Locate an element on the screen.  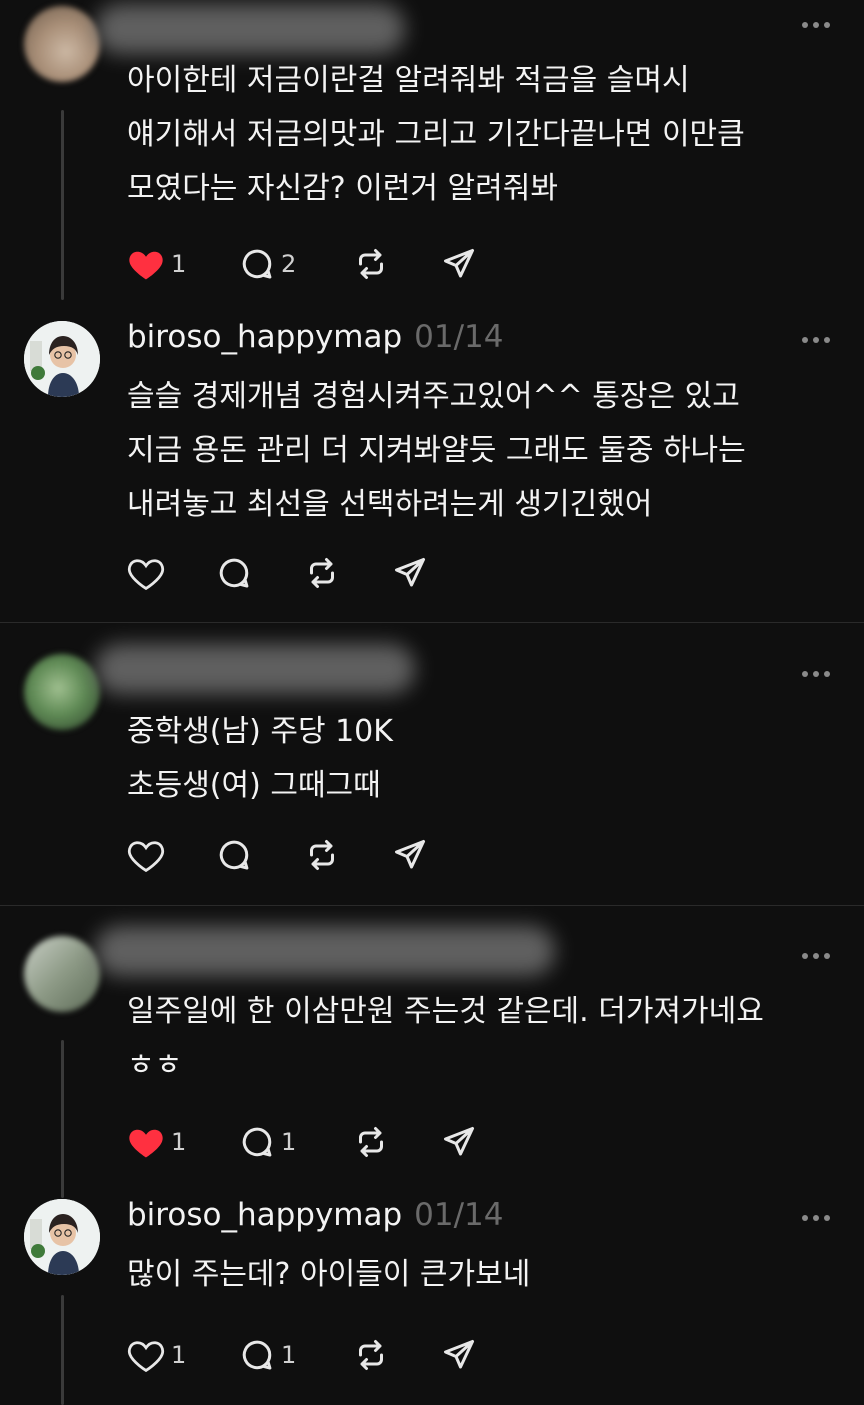
reply-count: 2 is located at coordinates (289, 264).